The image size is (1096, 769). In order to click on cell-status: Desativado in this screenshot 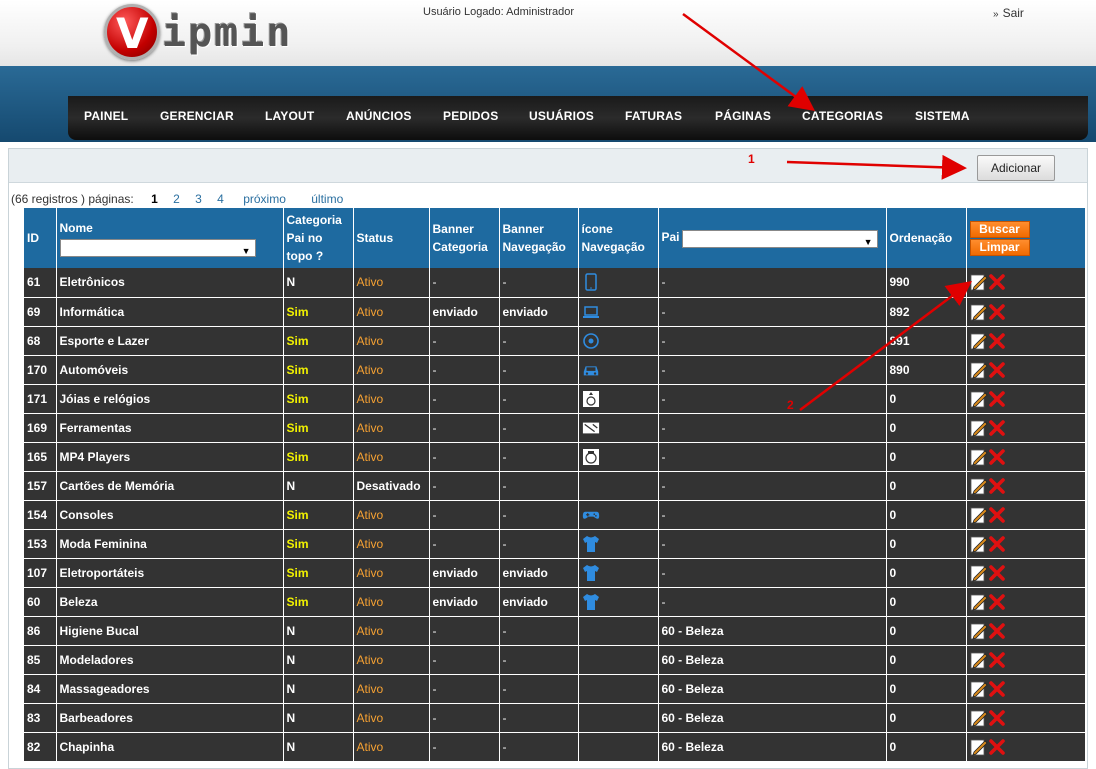, I will do `click(391, 486)`.